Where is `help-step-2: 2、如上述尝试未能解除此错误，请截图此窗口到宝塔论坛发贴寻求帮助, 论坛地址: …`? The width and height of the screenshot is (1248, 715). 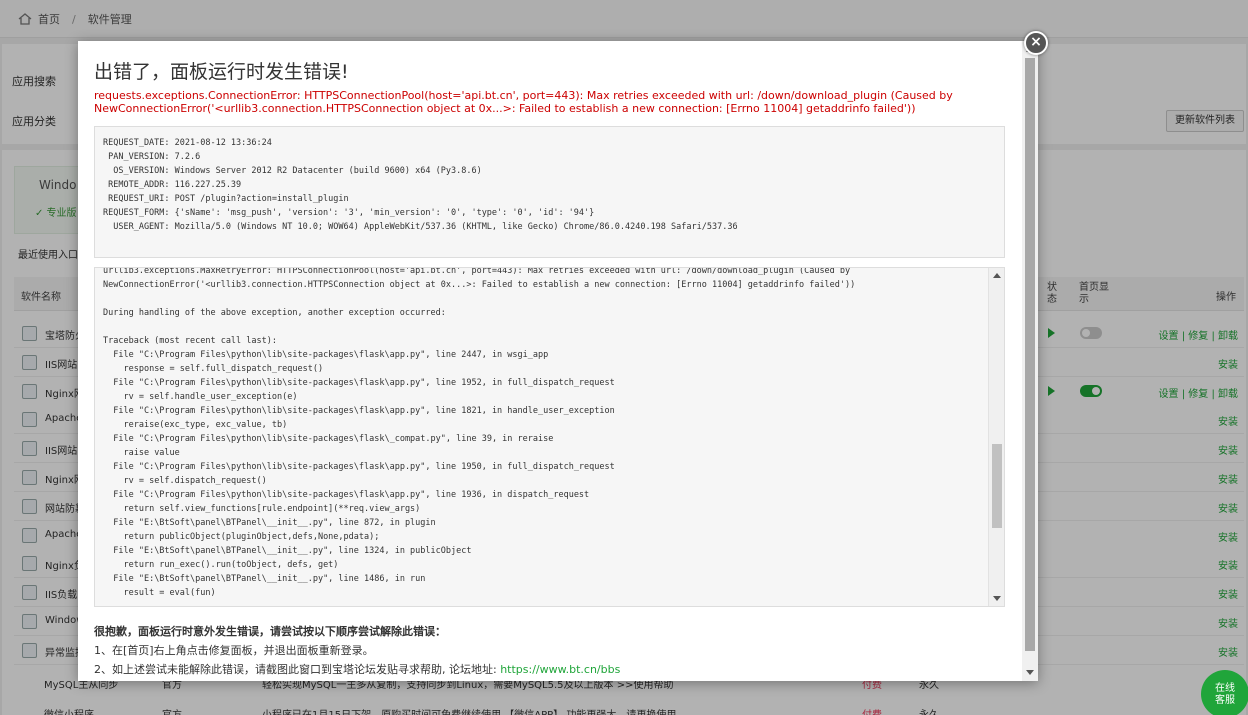
help-step-2: 2、如上述尝试未能解除此错误，请截图此窗口到宝塔论坛发贴寻求帮助, 论坛地址: … is located at coordinates (357, 669).